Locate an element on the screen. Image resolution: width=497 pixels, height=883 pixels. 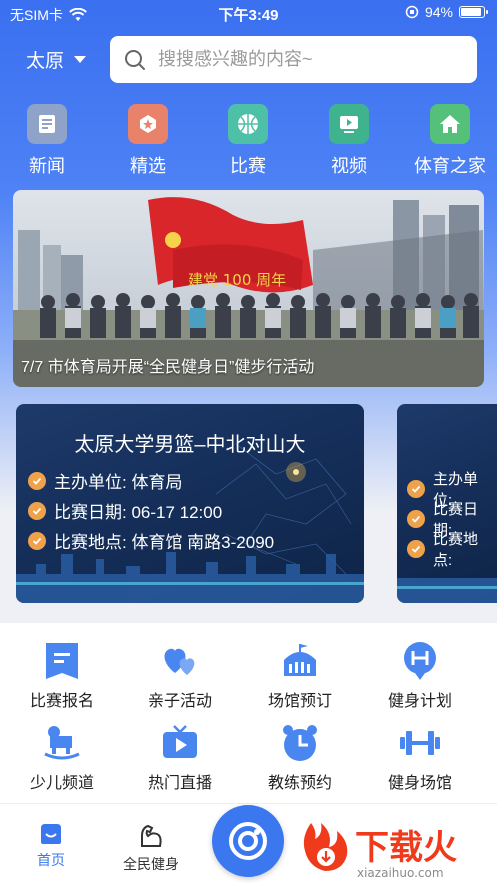
service-label: 教练预约 is located at coordinates (299, 783).